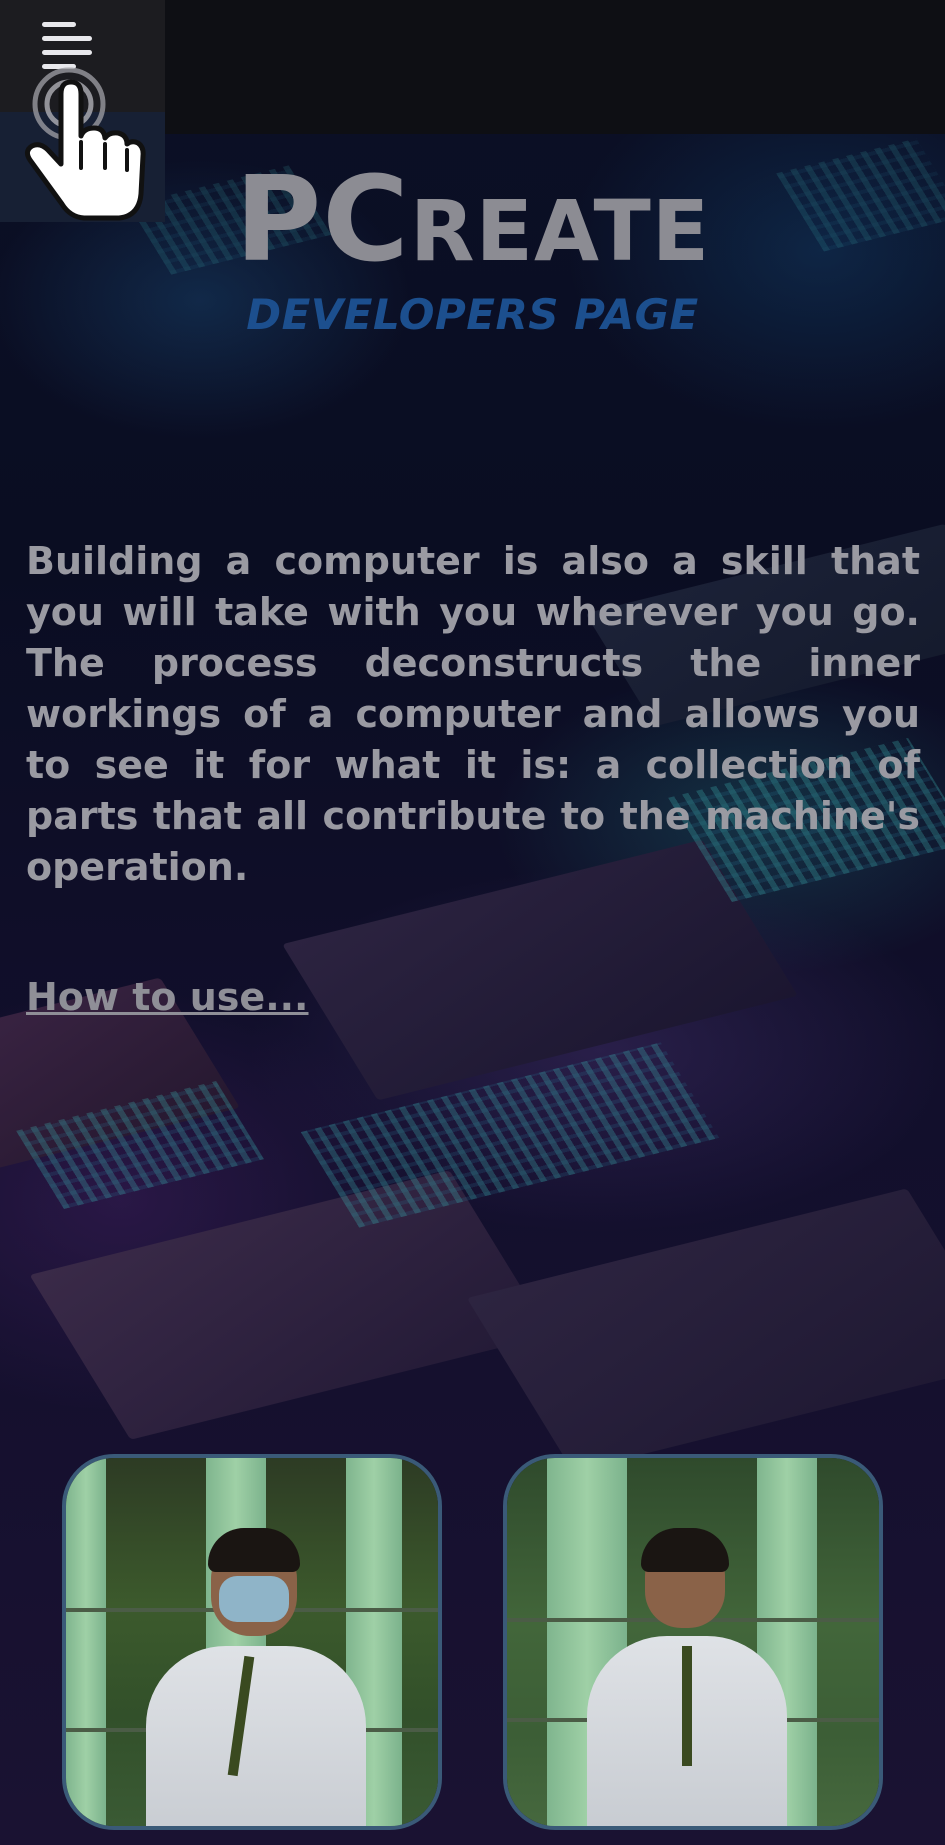 This screenshot has height=1845, width=945. I want to click on menu-button, so click(82, 111).